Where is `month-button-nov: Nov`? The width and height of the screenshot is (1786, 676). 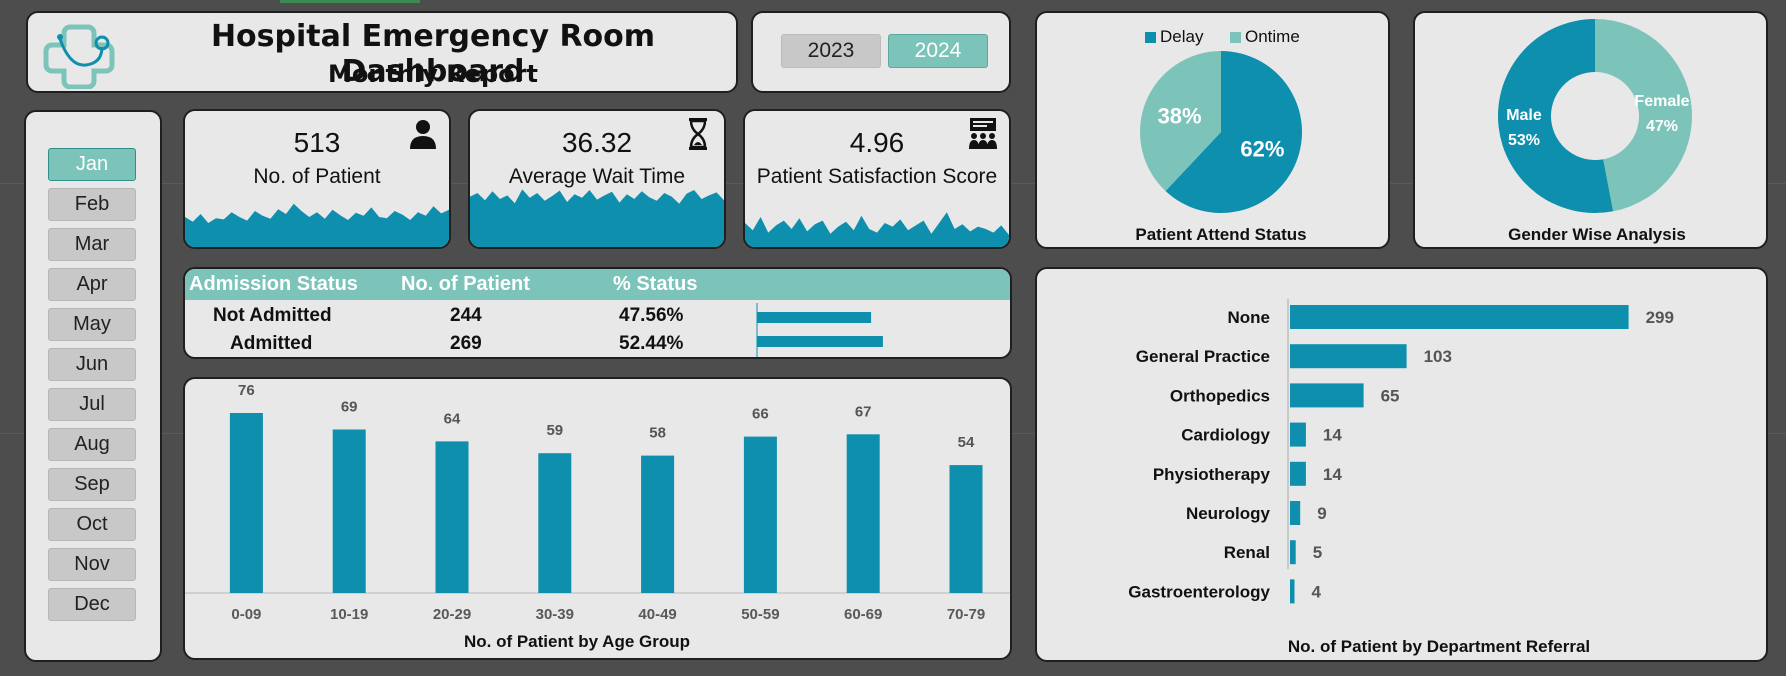
month-button-nov: Nov is located at coordinates (92, 564).